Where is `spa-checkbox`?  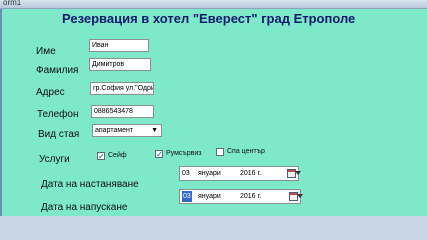 spa-checkbox is located at coordinates (220, 152).